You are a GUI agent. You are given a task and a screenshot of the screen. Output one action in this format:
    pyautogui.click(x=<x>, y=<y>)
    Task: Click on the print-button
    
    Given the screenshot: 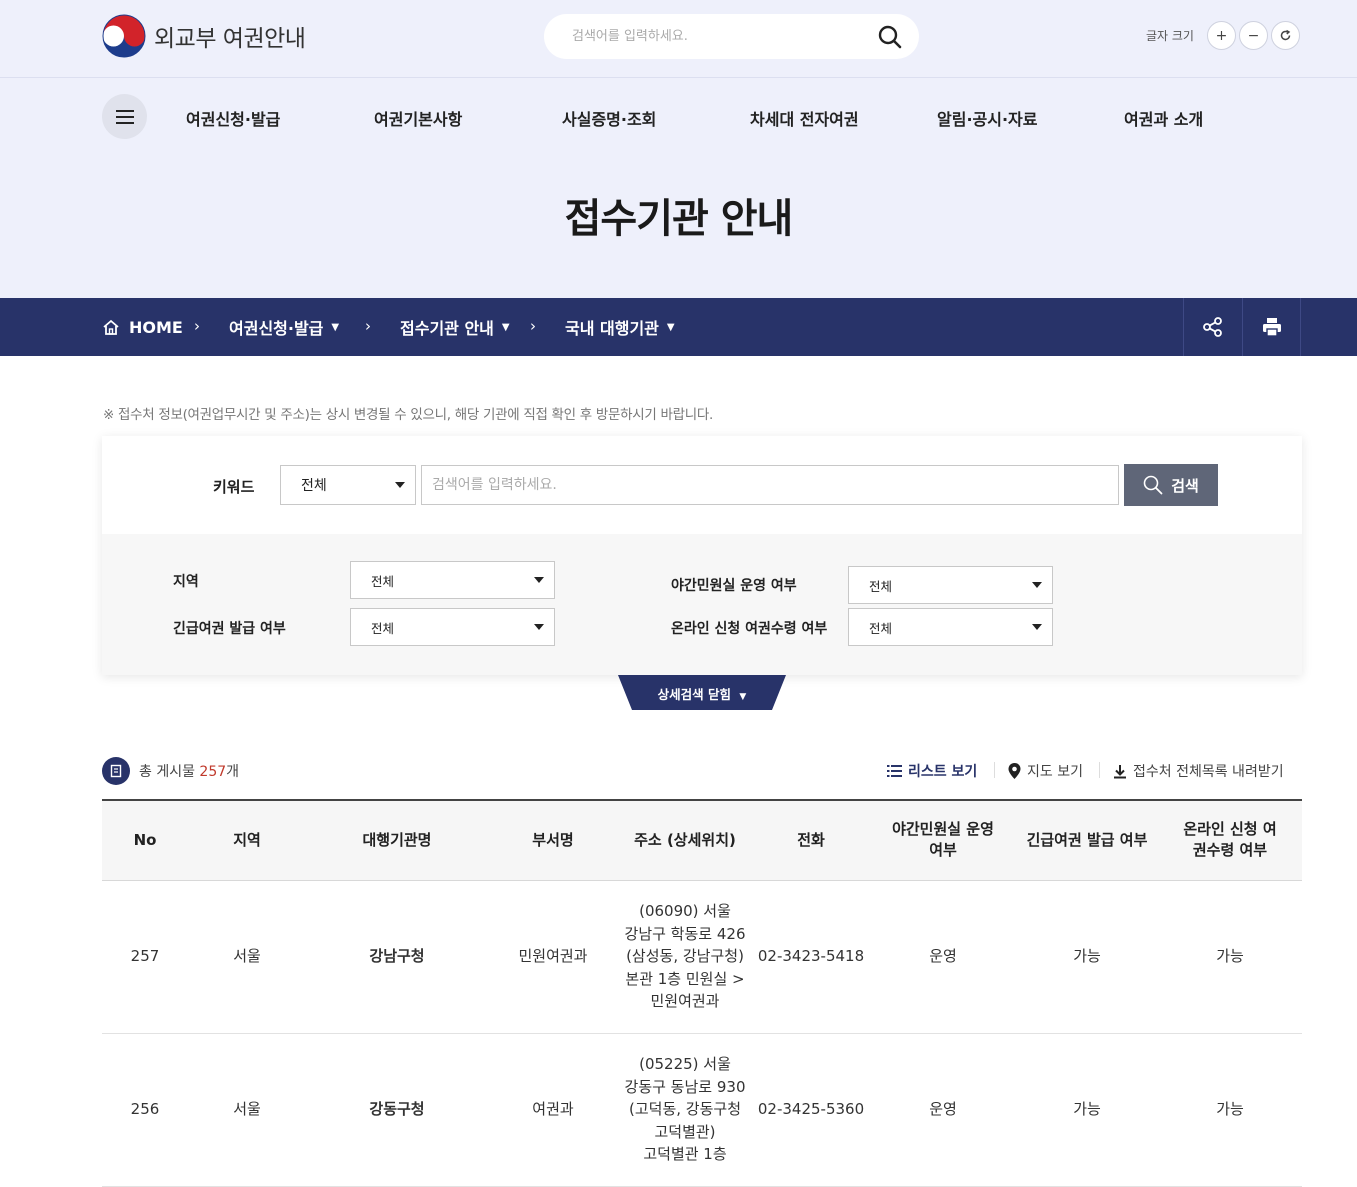 What is the action you would take?
    pyautogui.click(x=1271, y=327)
    